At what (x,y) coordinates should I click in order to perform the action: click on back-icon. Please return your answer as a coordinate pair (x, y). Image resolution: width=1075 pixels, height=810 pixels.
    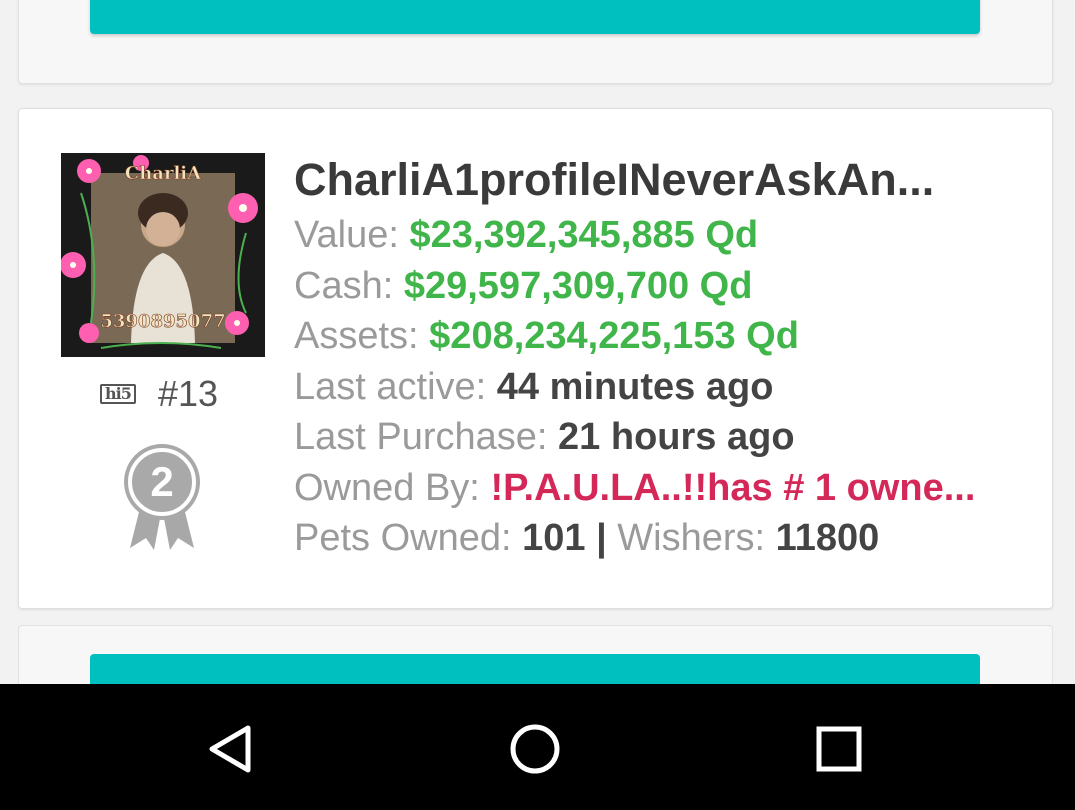
    Looking at the image, I should click on (233, 749).